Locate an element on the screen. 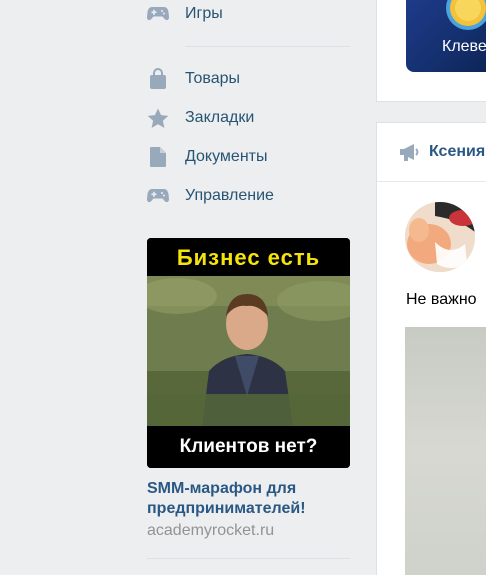 Image resolution: width=486 pixels, height=575 pixels. ad-domain: academyrocket.ru is located at coordinates (248, 531).